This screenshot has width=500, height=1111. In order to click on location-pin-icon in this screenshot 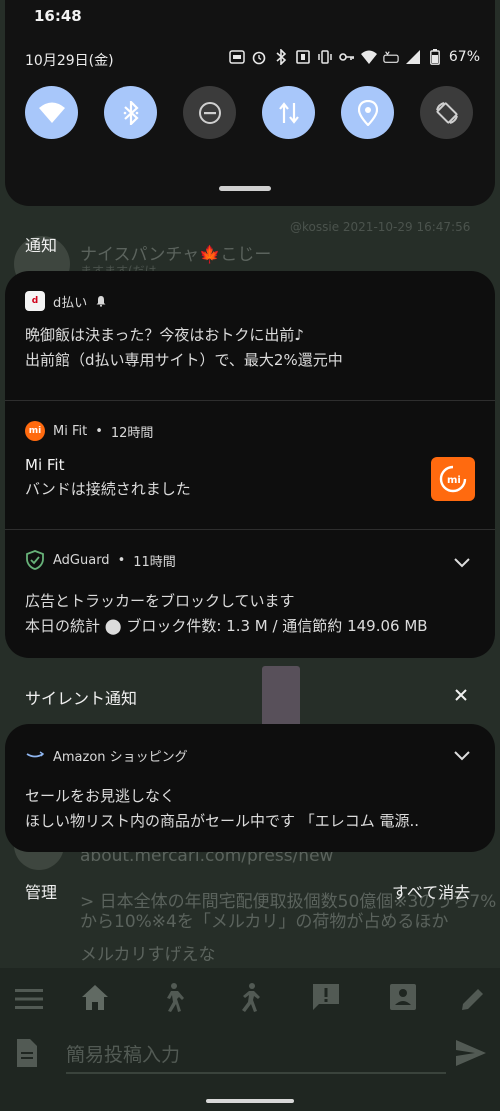, I will do `click(367, 112)`.